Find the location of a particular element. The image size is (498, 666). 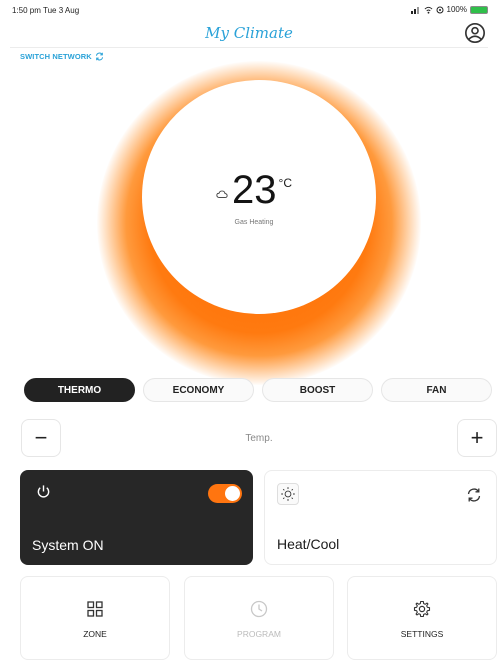

tab-boost: BOOST is located at coordinates (317, 390).